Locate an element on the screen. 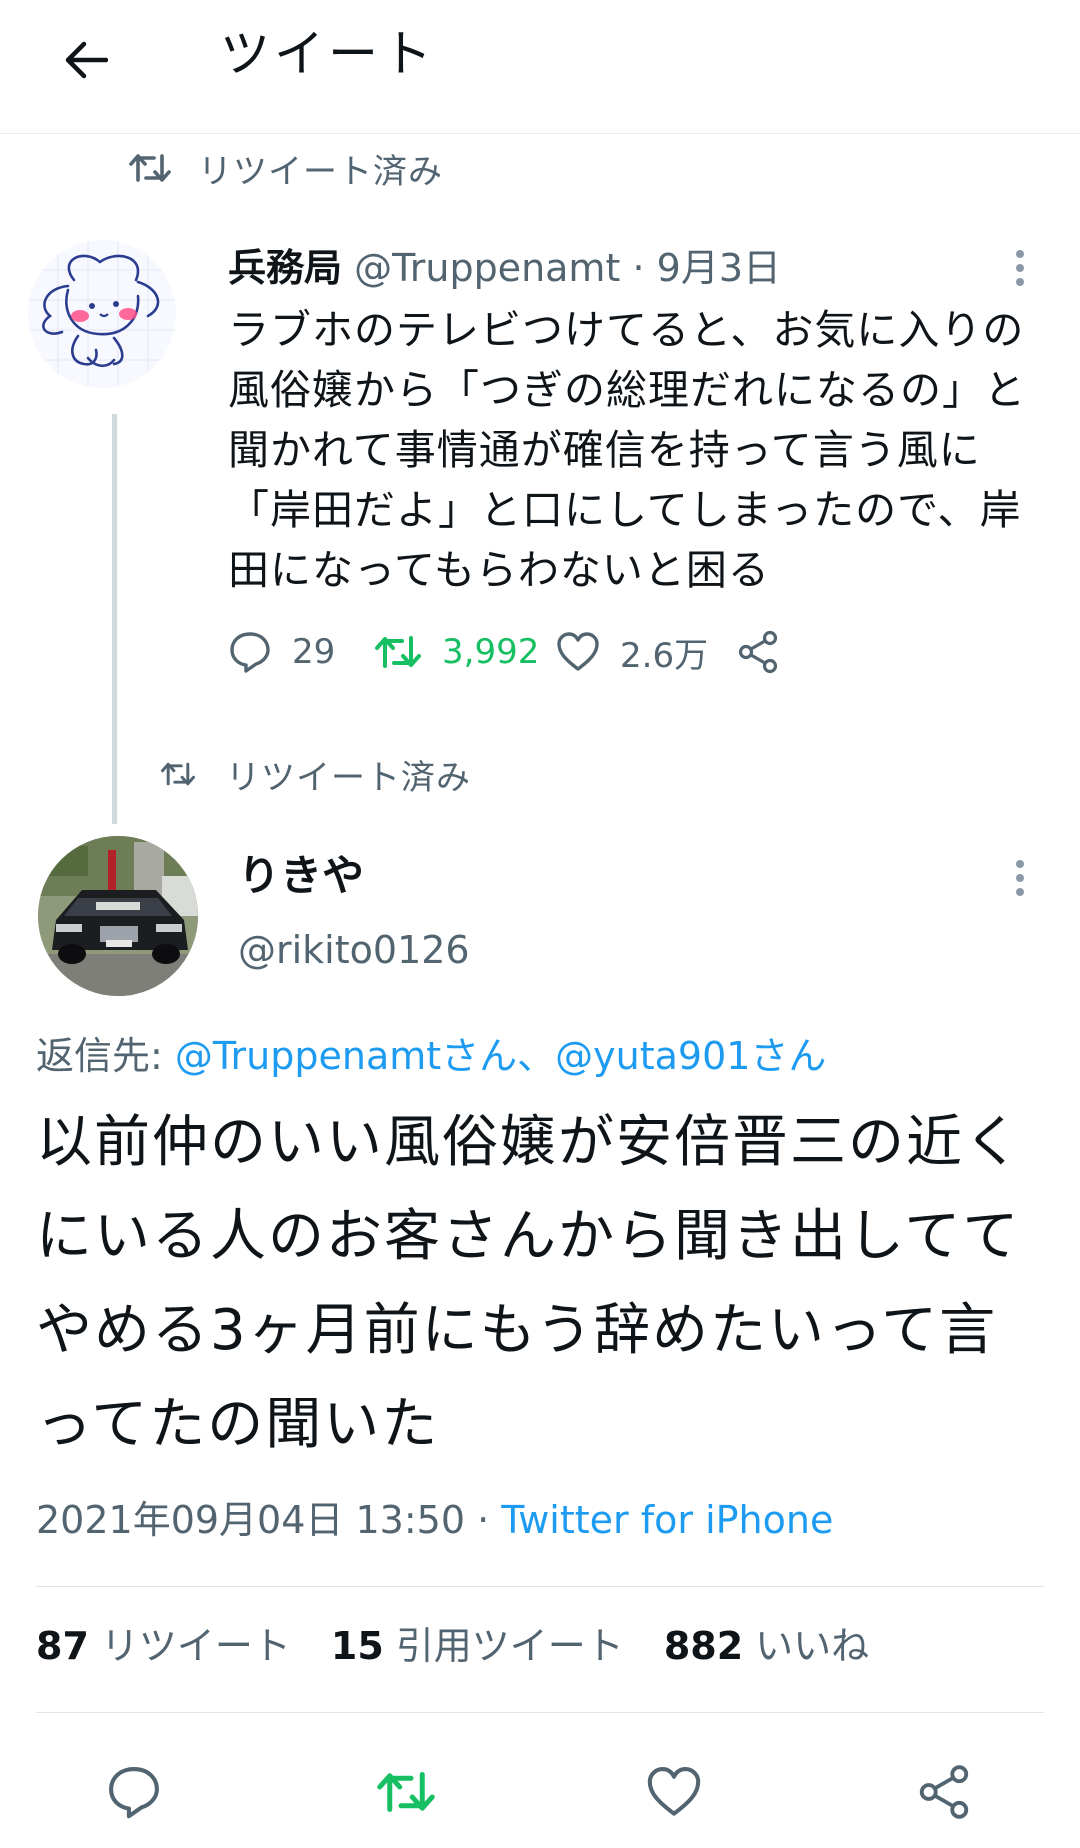  likes-stat: 882 いいね is located at coordinates (786, 1646).